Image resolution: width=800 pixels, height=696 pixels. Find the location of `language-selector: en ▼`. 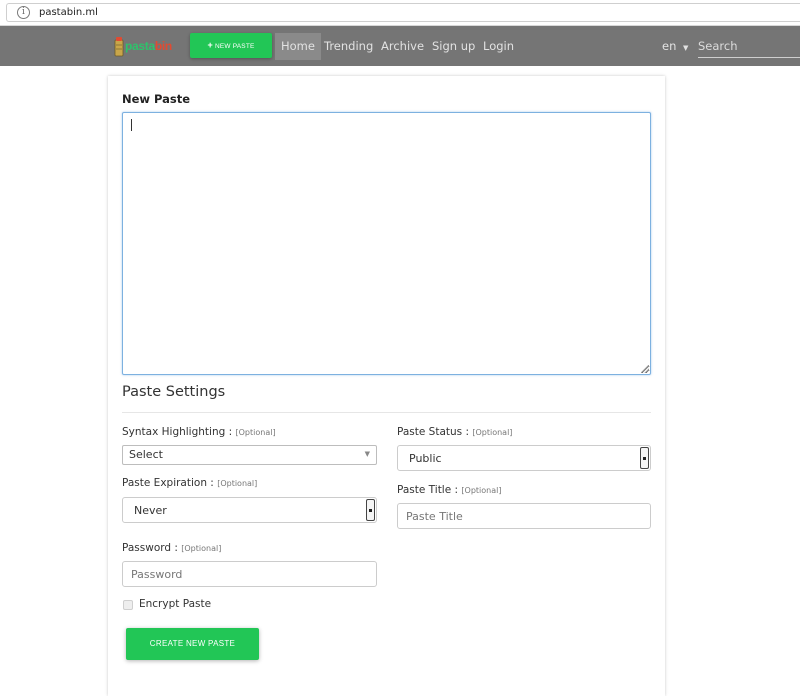

language-selector: en ▼ is located at coordinates (675, 46).